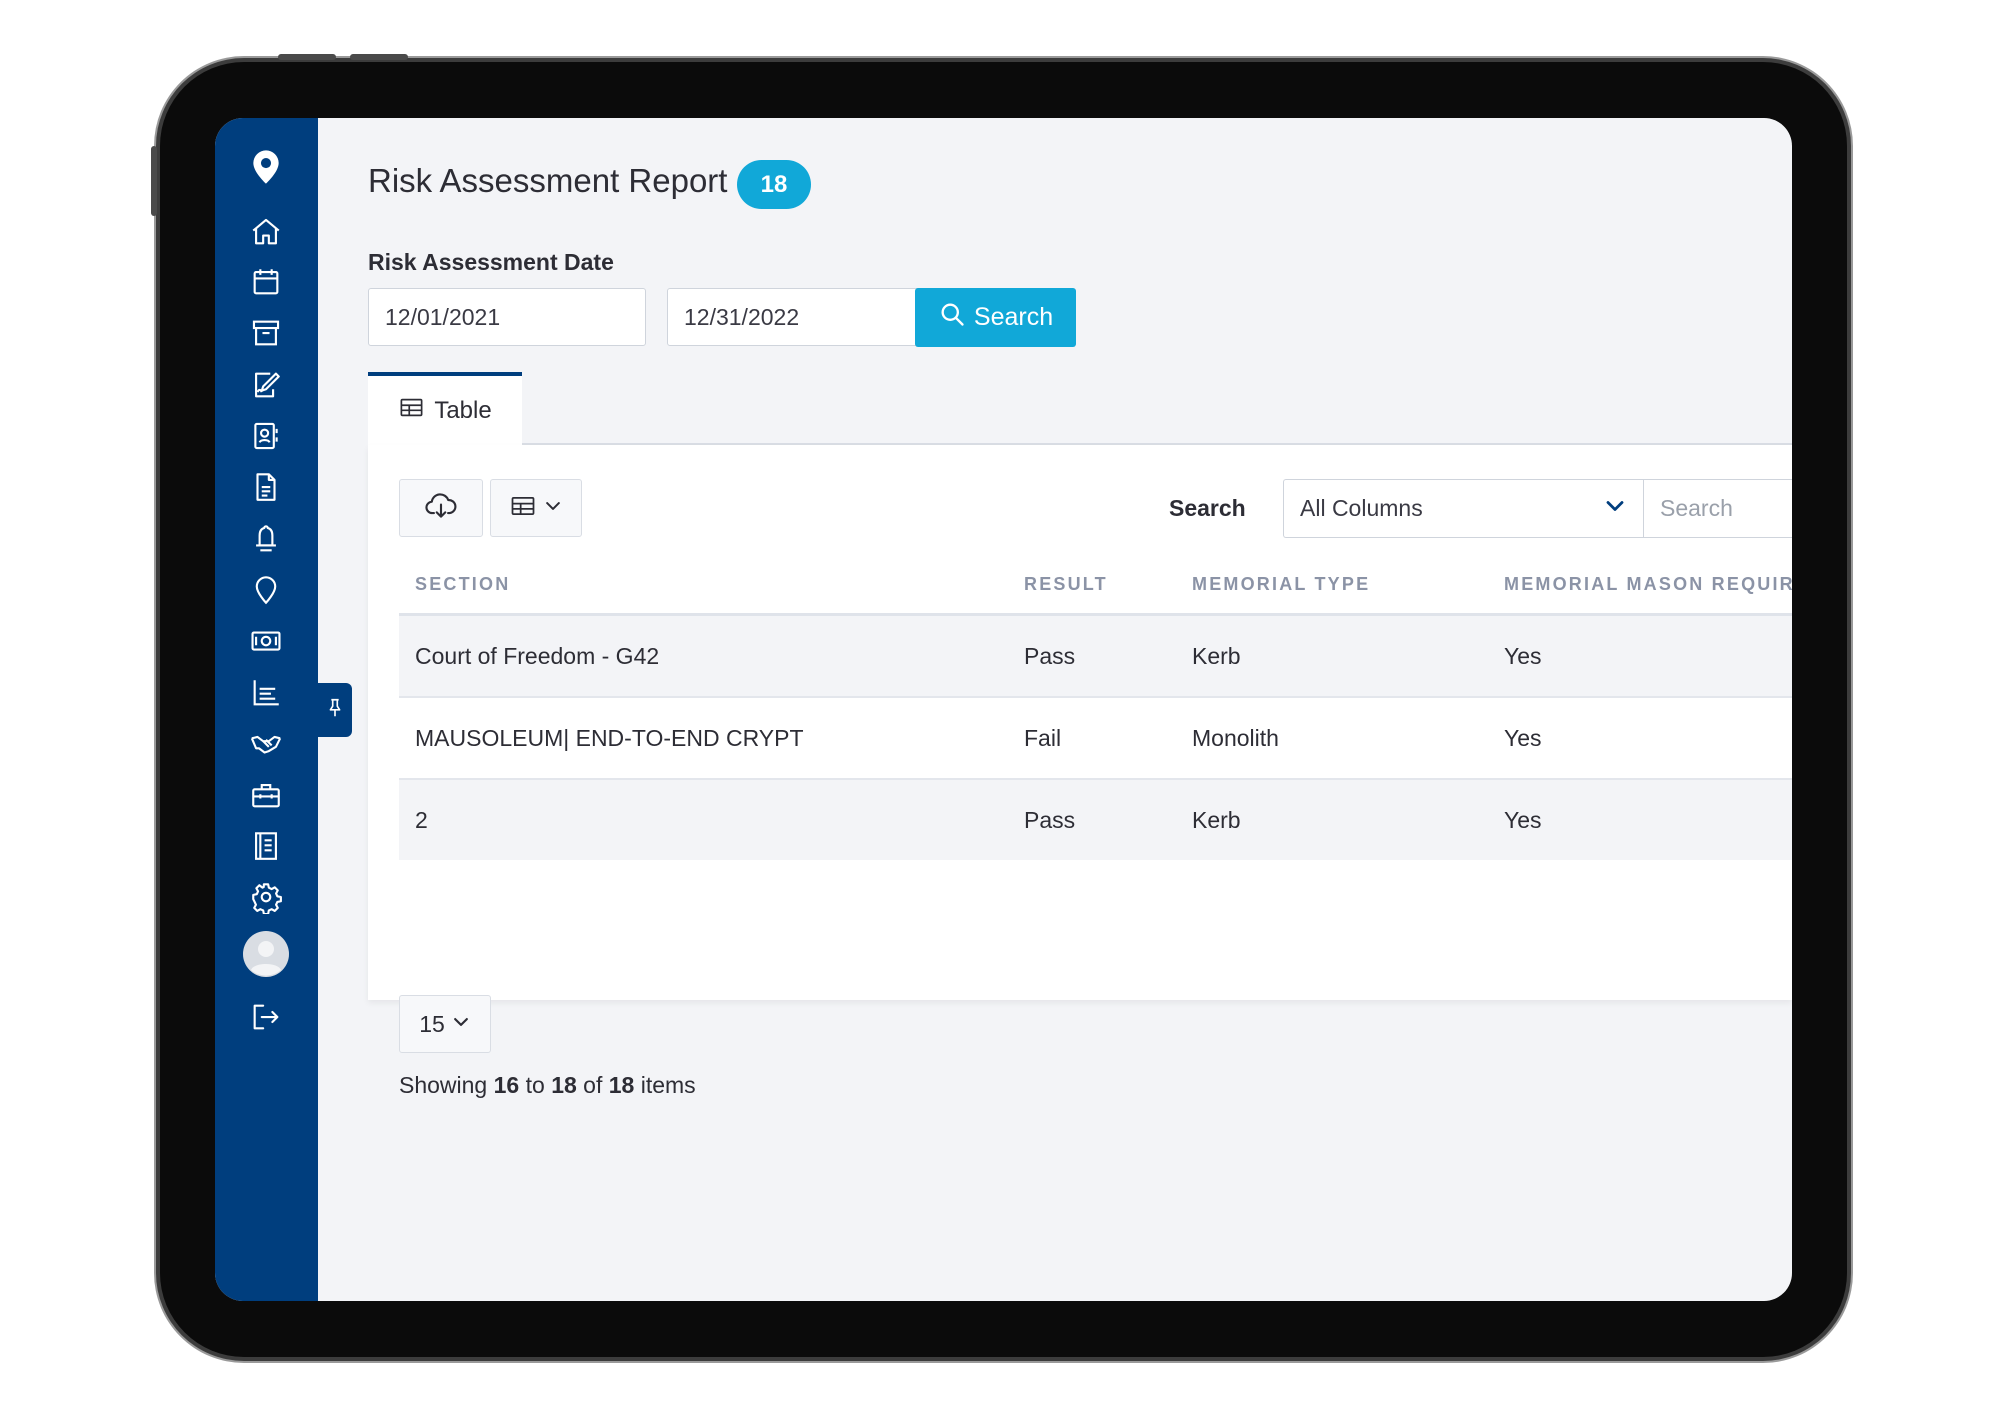 The width and height of the screenshot is (2000, 1414). I want to click on summary-to-word: to, so click(535, 1085).